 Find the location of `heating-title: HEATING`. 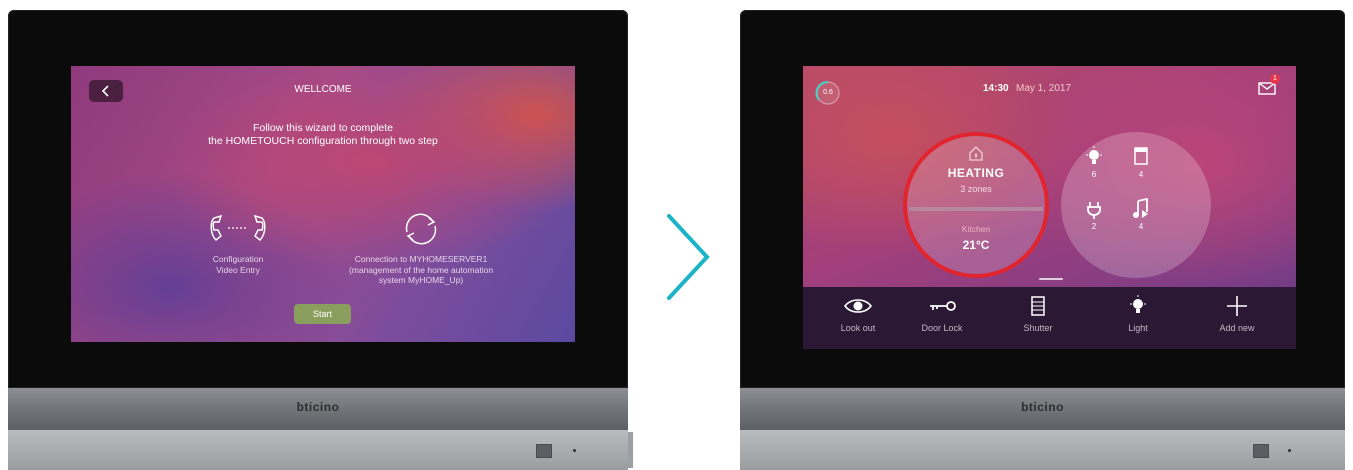

heating-title: HEATING is located at coordinates (976, 173).